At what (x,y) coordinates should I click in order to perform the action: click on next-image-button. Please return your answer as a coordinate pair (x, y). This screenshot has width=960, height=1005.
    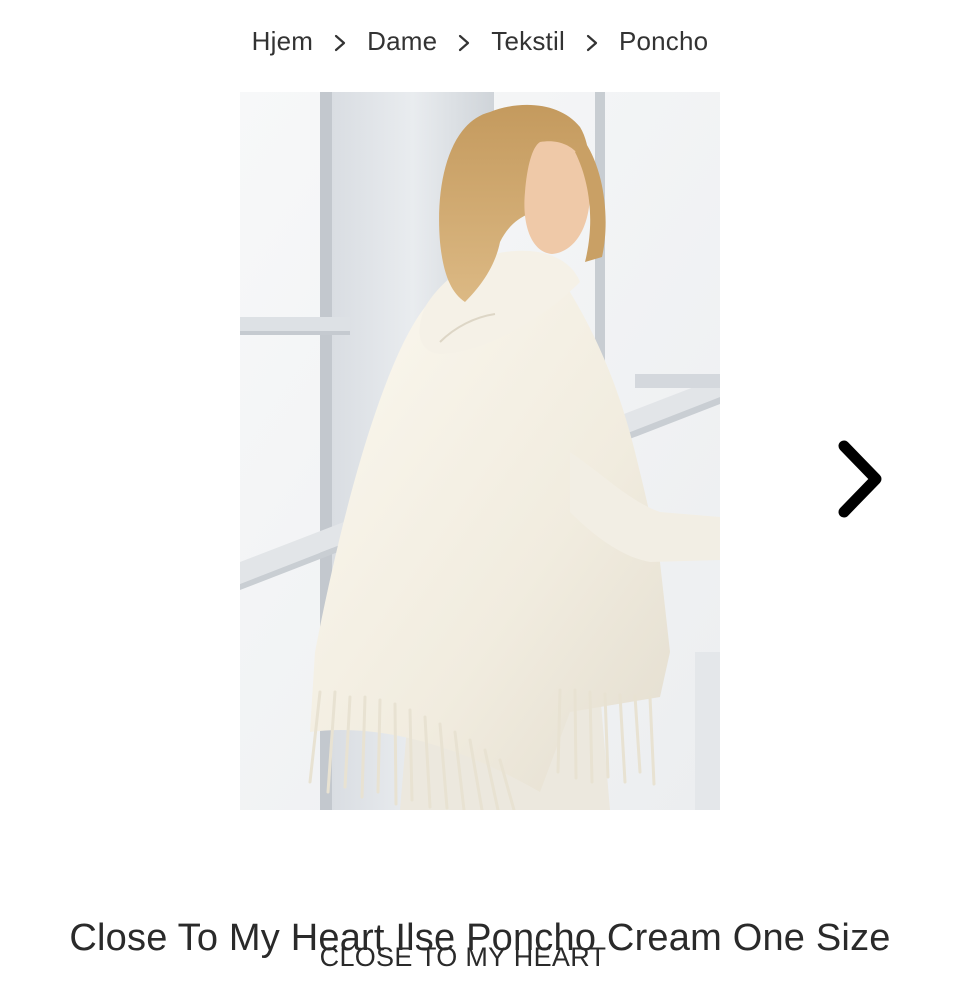
    Looking at the image, I should click on (860, 479).